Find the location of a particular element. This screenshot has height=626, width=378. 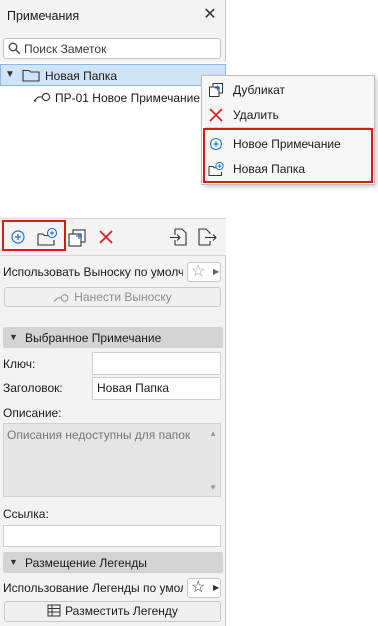

place-legend-button: Разместить Легенду is located at coordinates (112, 611).